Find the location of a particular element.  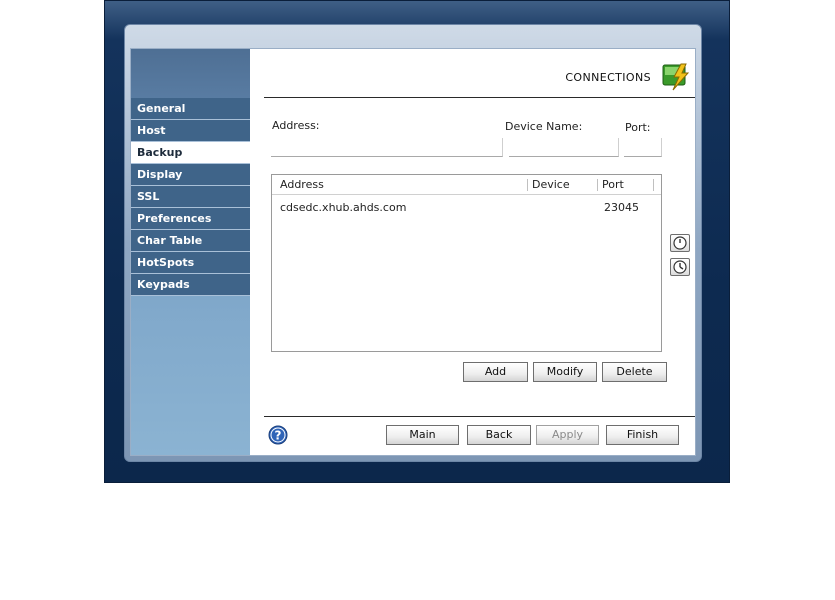

port-field is located at coordinates (643, 147).